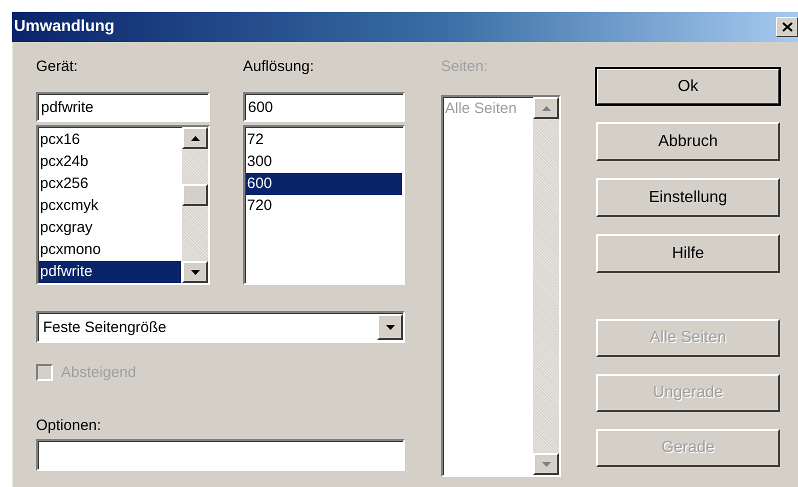  I want to click on list-item: pcx256, so click(110, 184).